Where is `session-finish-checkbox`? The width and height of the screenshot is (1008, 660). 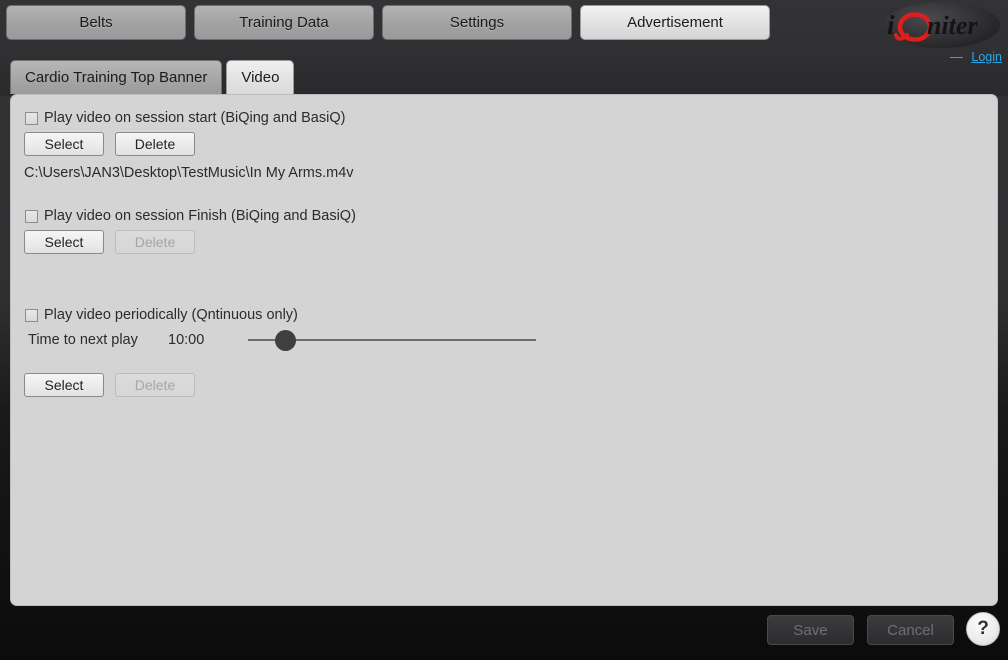 session-finish-checkbox is located at coordinates (31, 216).